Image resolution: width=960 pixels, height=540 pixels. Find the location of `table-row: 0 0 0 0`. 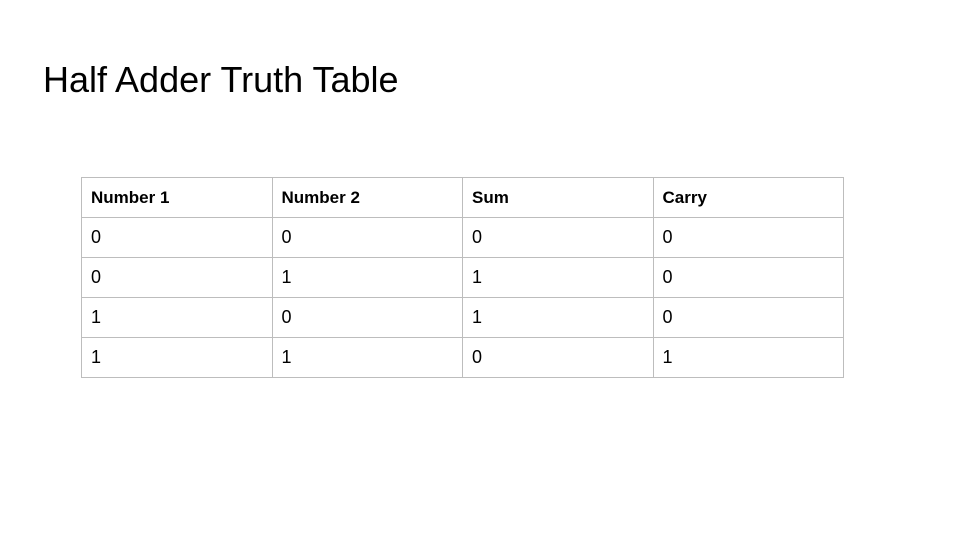

table-row: 0 0 0 0 is located at coordinates (462, 237).